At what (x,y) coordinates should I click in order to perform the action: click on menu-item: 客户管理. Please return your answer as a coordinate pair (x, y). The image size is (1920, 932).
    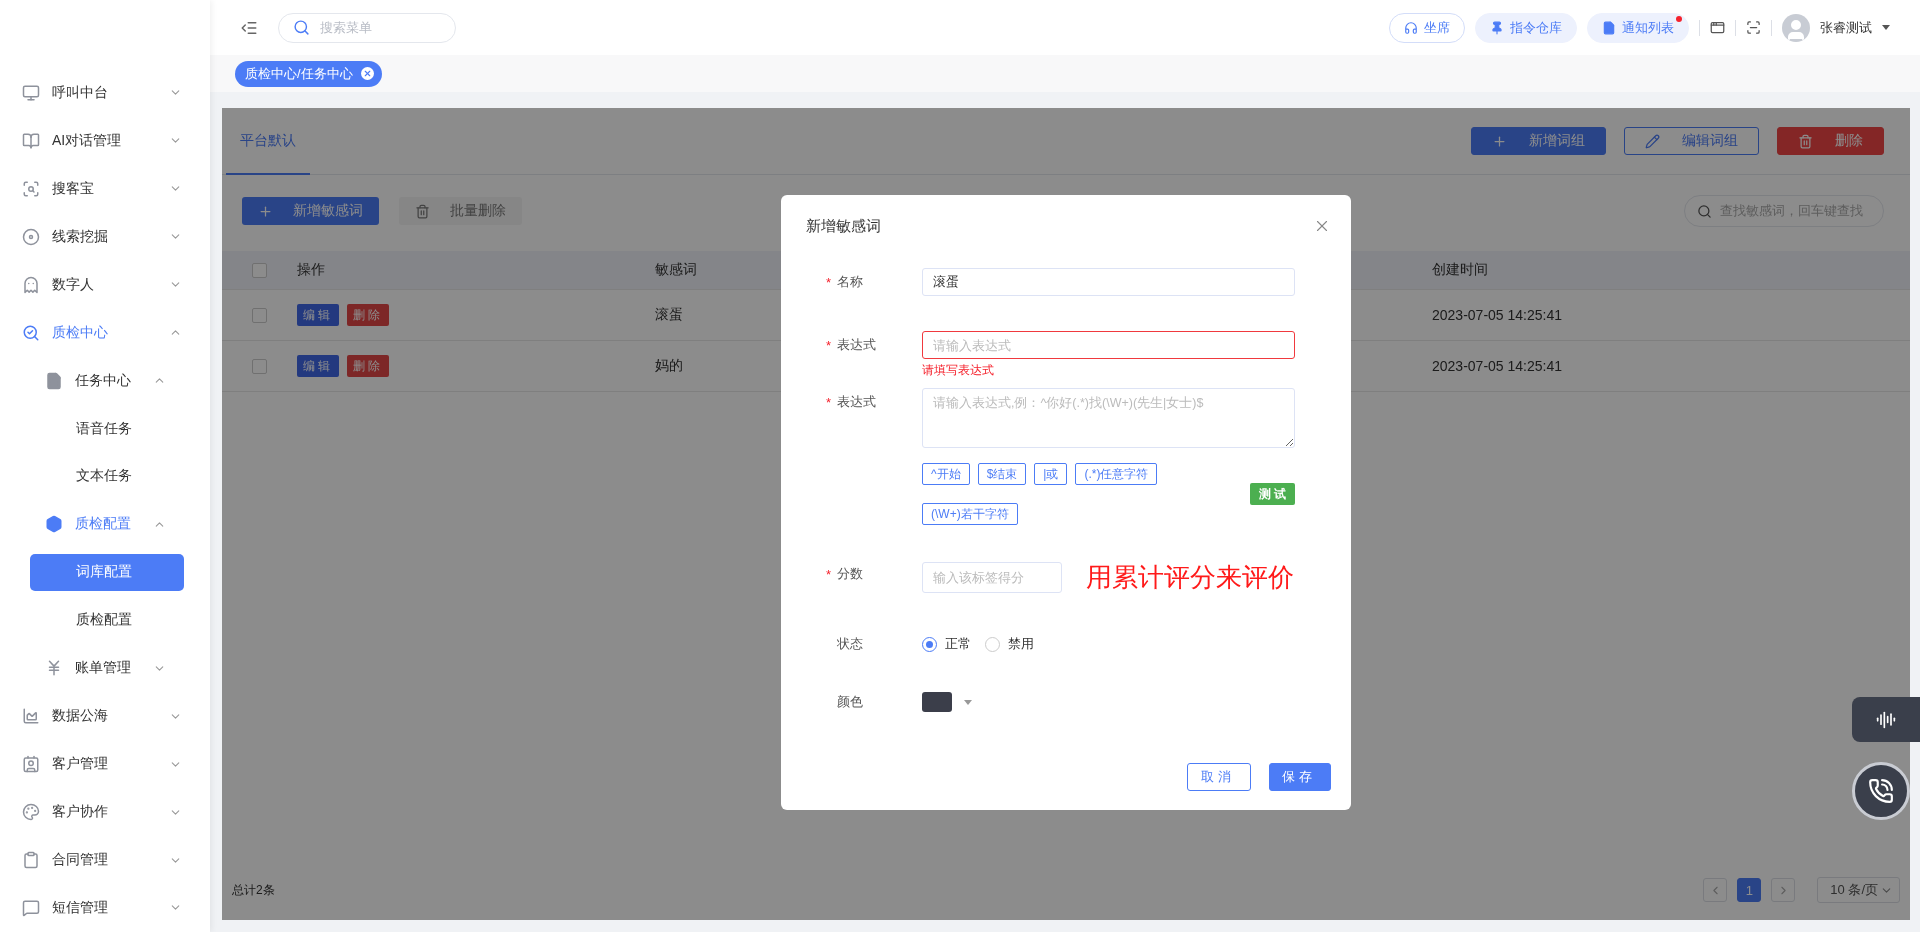
    Looking at the image, I should click on (105, 764).